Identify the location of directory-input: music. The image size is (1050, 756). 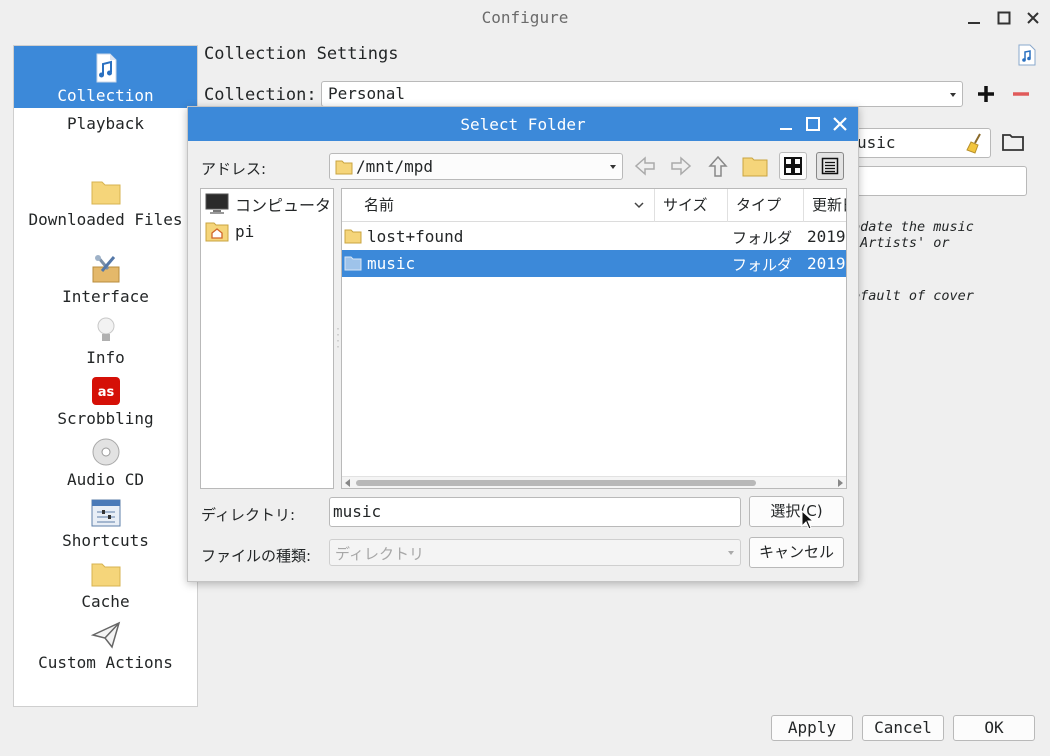
(535, 512).